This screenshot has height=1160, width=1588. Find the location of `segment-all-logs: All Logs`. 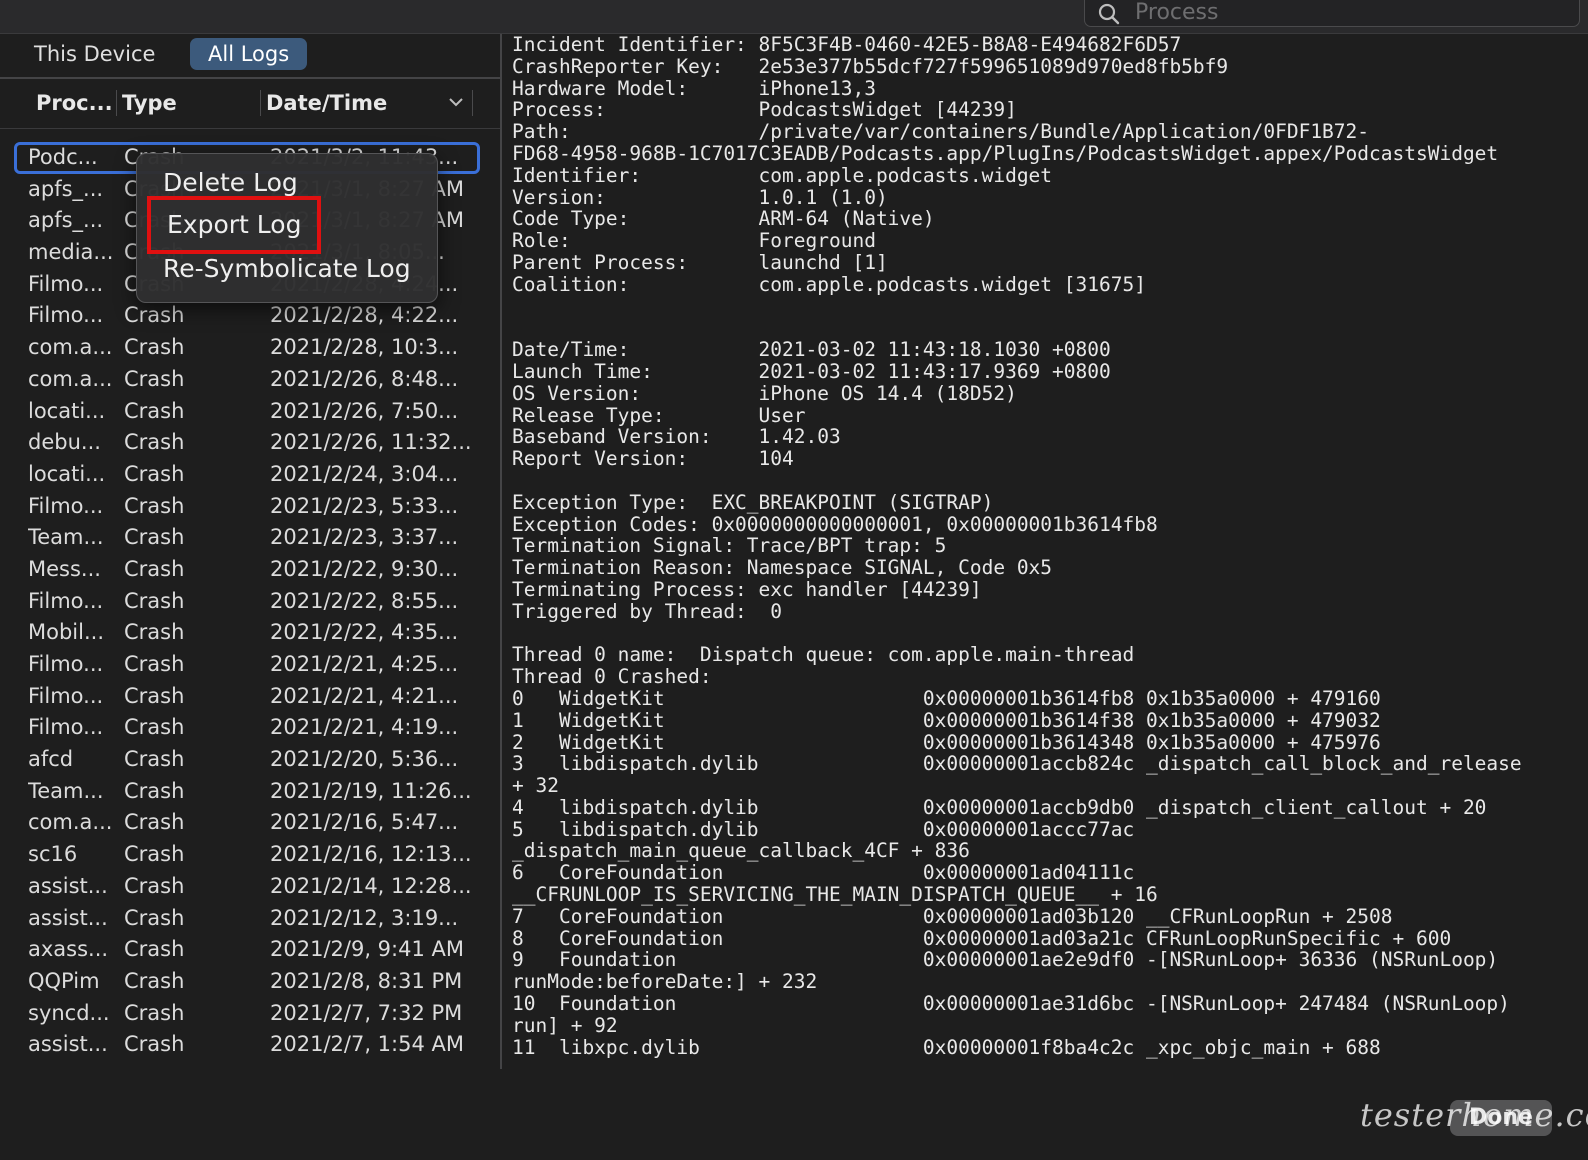

segment-all-logs: All Logs is located at coordinates (249, 54).